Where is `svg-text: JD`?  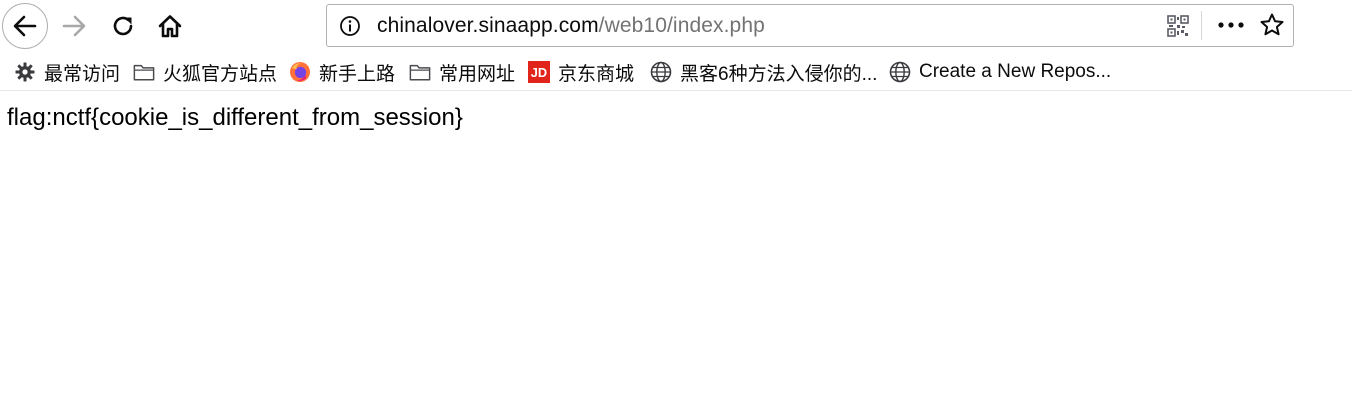 svg-text: JD is located at coordinates (539, 72).